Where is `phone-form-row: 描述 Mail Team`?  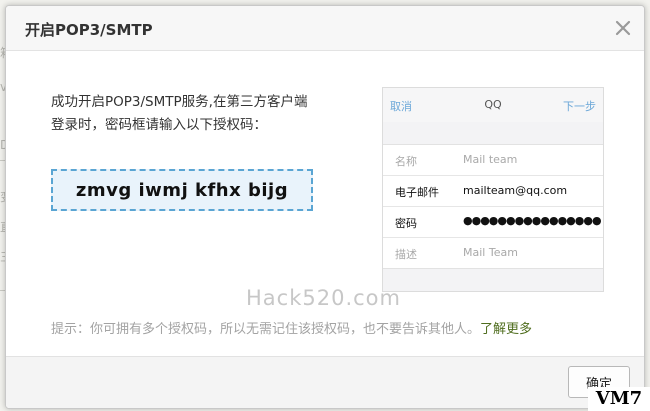 phone-form-row: 描述 Mail Team is located at coordinates (493, 253).